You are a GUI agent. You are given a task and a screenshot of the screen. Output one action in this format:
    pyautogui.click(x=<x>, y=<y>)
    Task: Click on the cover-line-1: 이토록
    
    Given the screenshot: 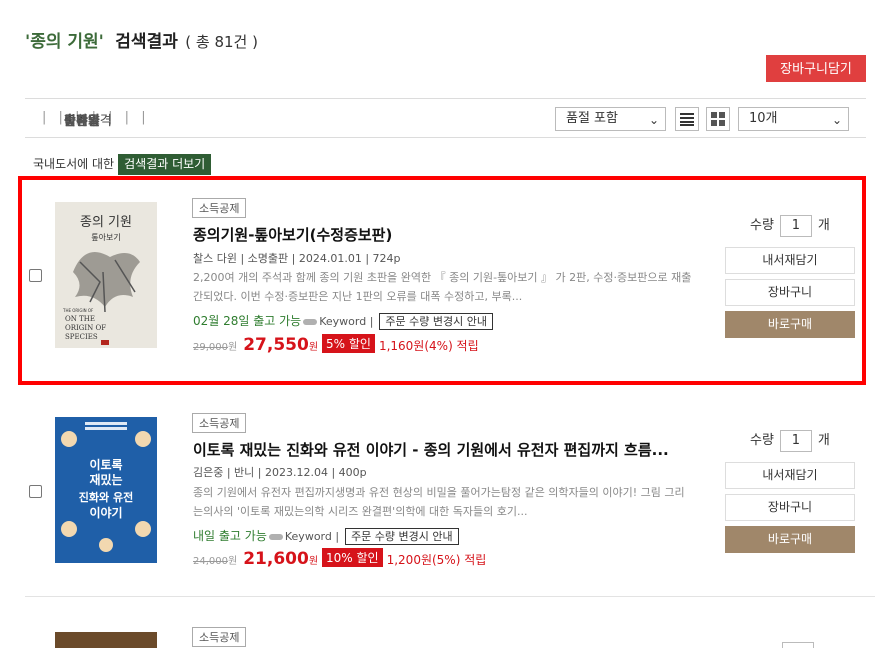 What is the action you would take?
    pyautogui.click(x=105, y=464)
    